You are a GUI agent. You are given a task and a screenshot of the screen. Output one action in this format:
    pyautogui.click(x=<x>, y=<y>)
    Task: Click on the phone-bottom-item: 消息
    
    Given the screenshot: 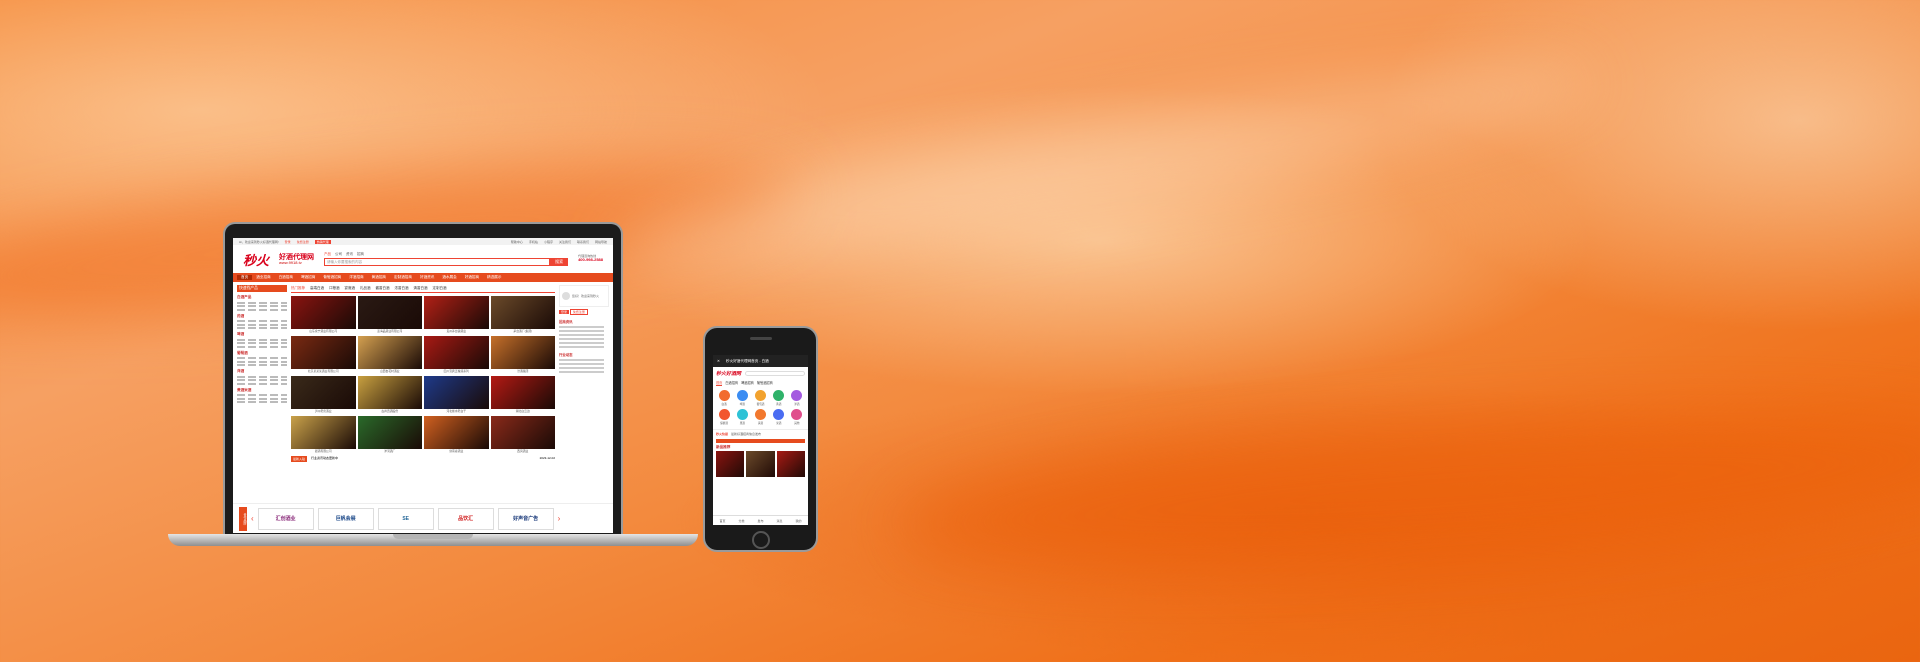 What is the action you would take?
    pyautogui.click(x=779, y=521)
    